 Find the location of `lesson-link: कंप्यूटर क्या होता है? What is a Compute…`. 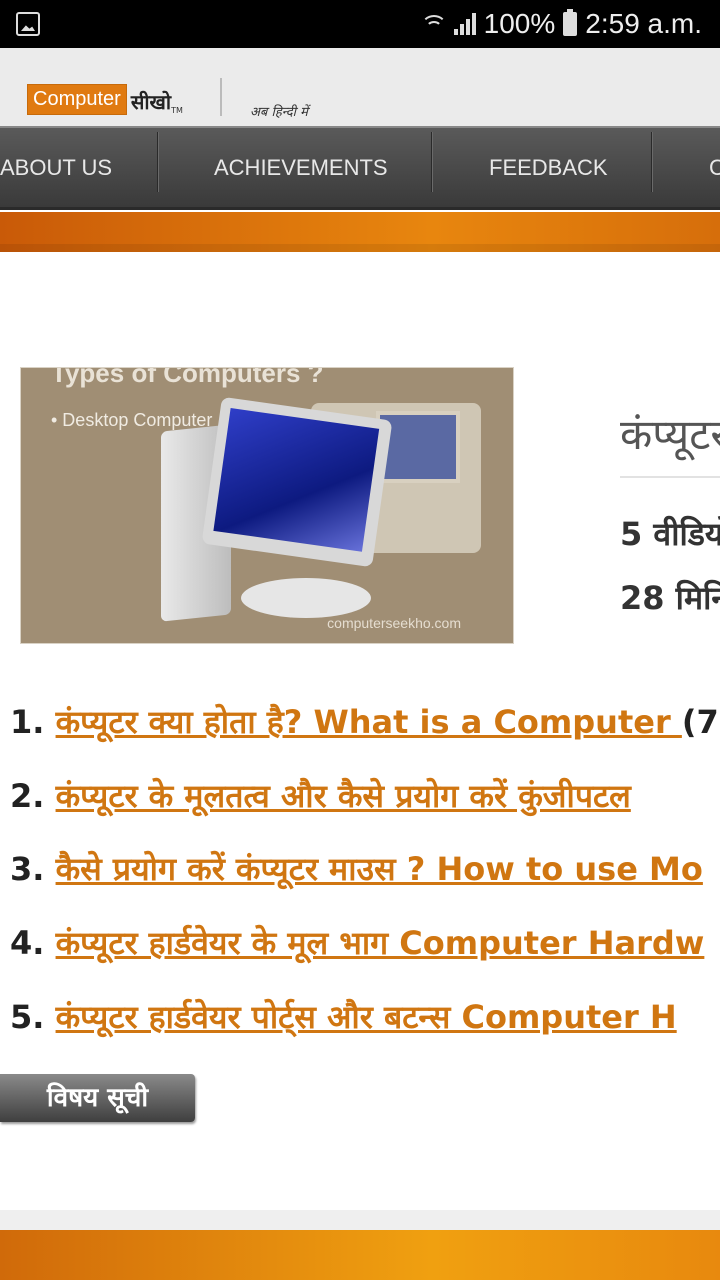

lesson-link: कंप्यूटर क्या होता है? What is a Compute… is located at coordinates (369, 722).